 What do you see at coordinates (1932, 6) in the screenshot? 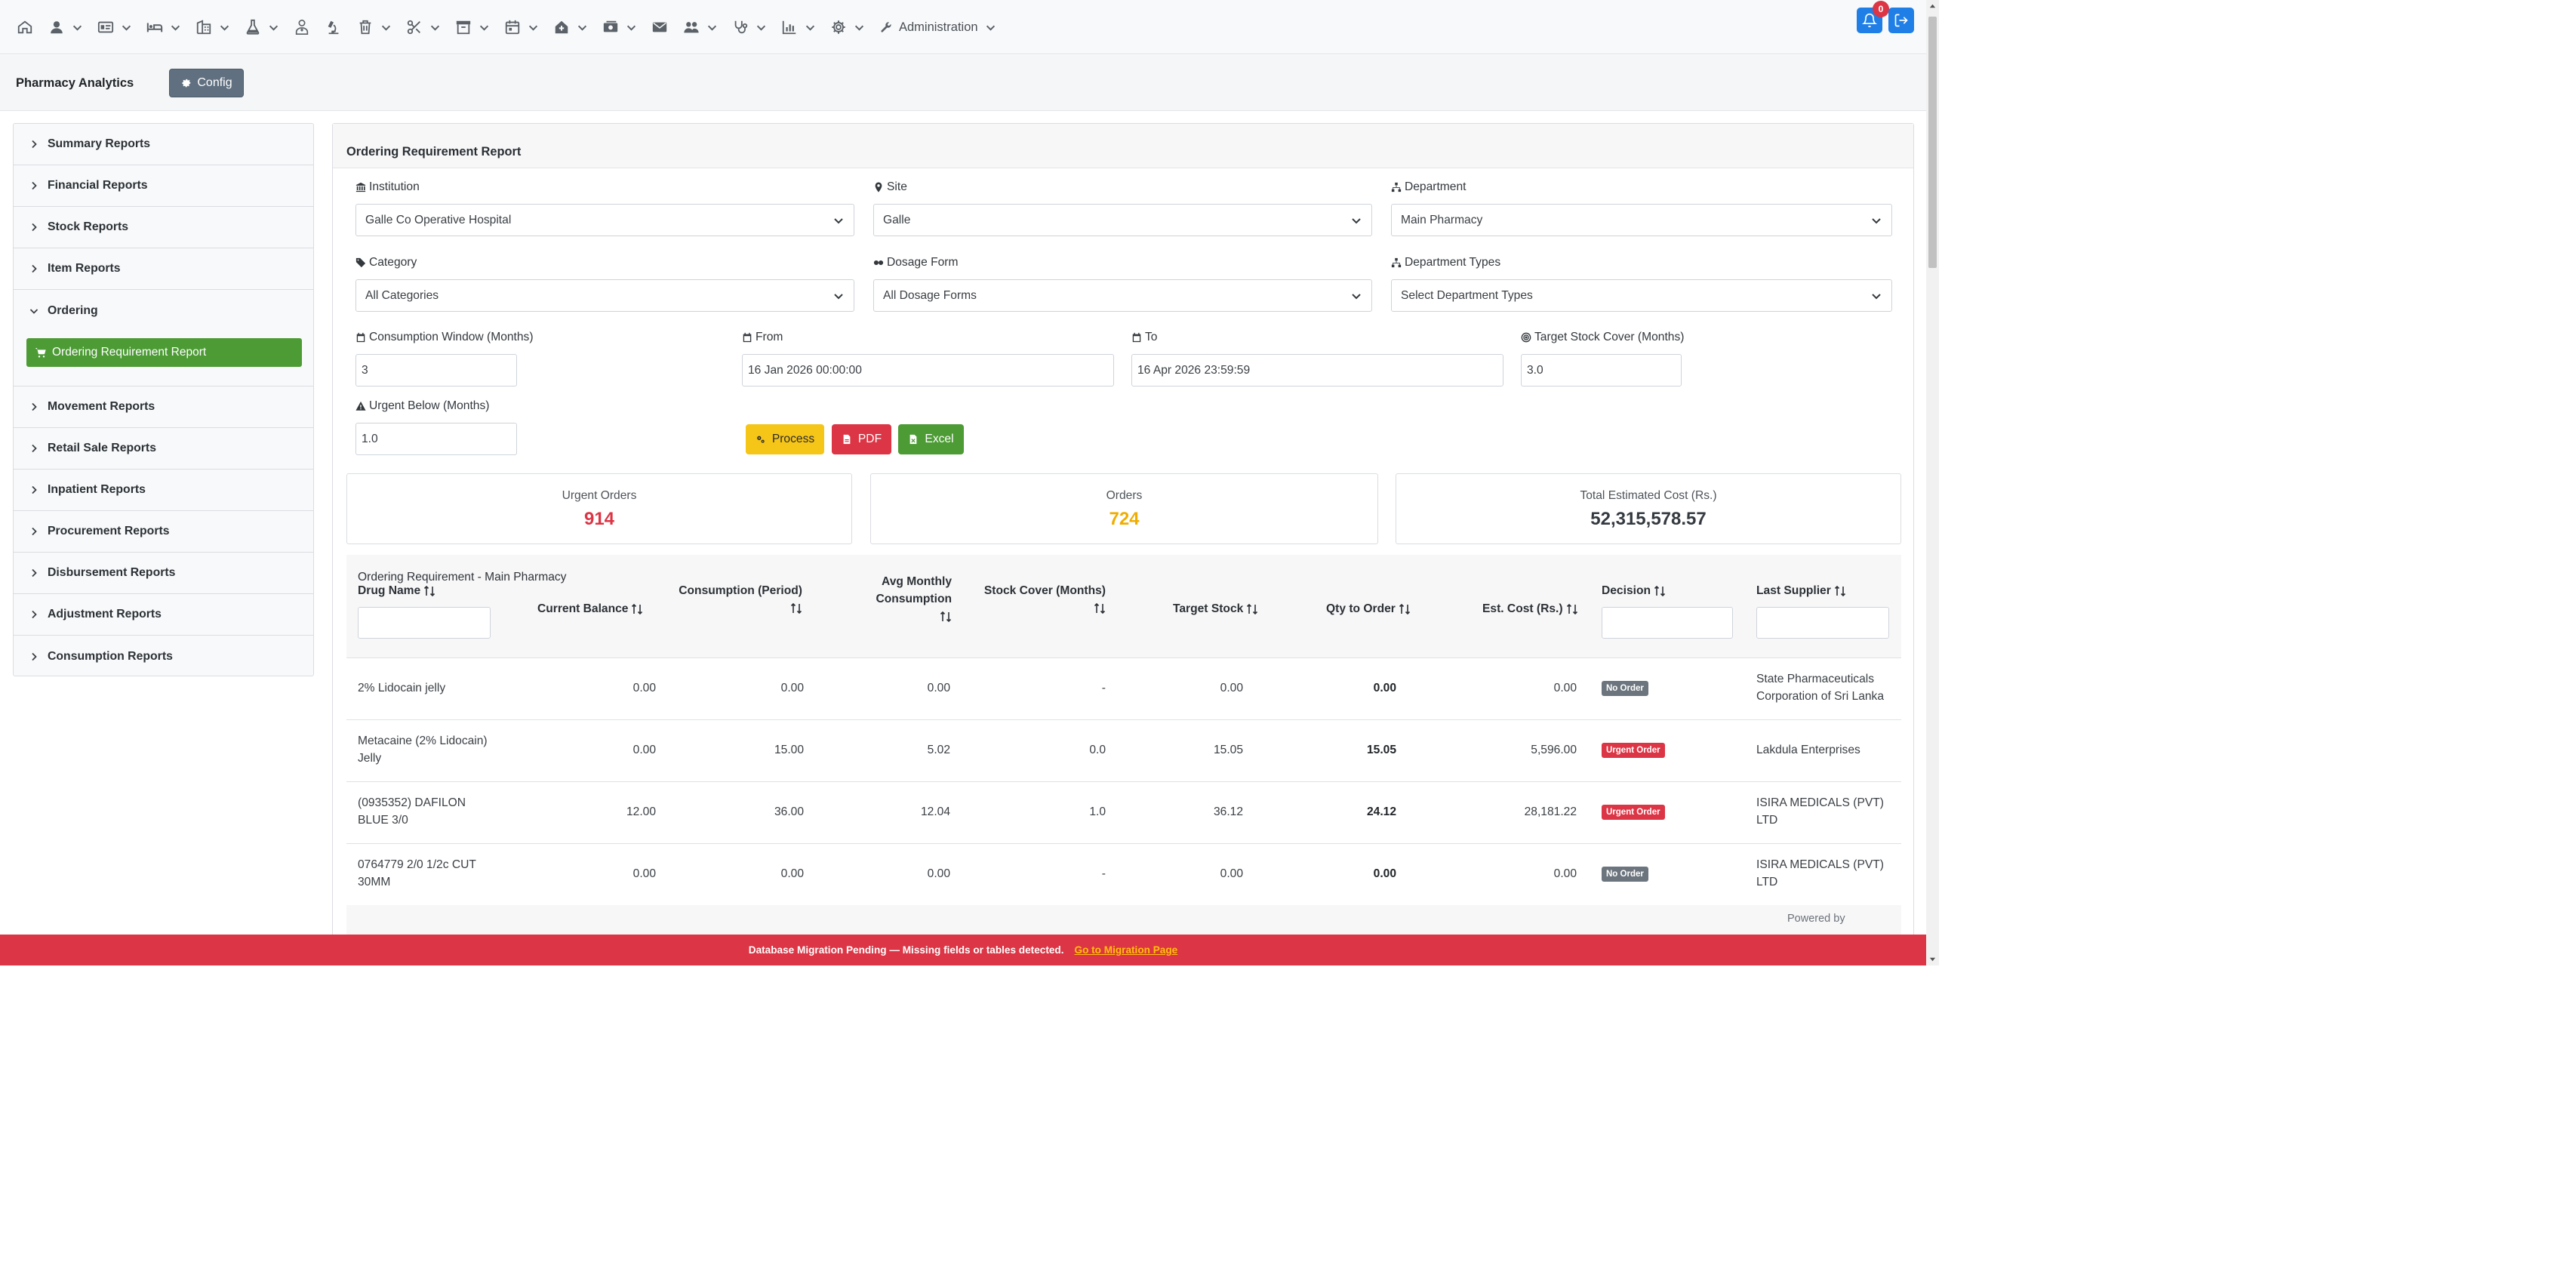
I see `scroll-up-arrow` at bounding box center [1932, 6].